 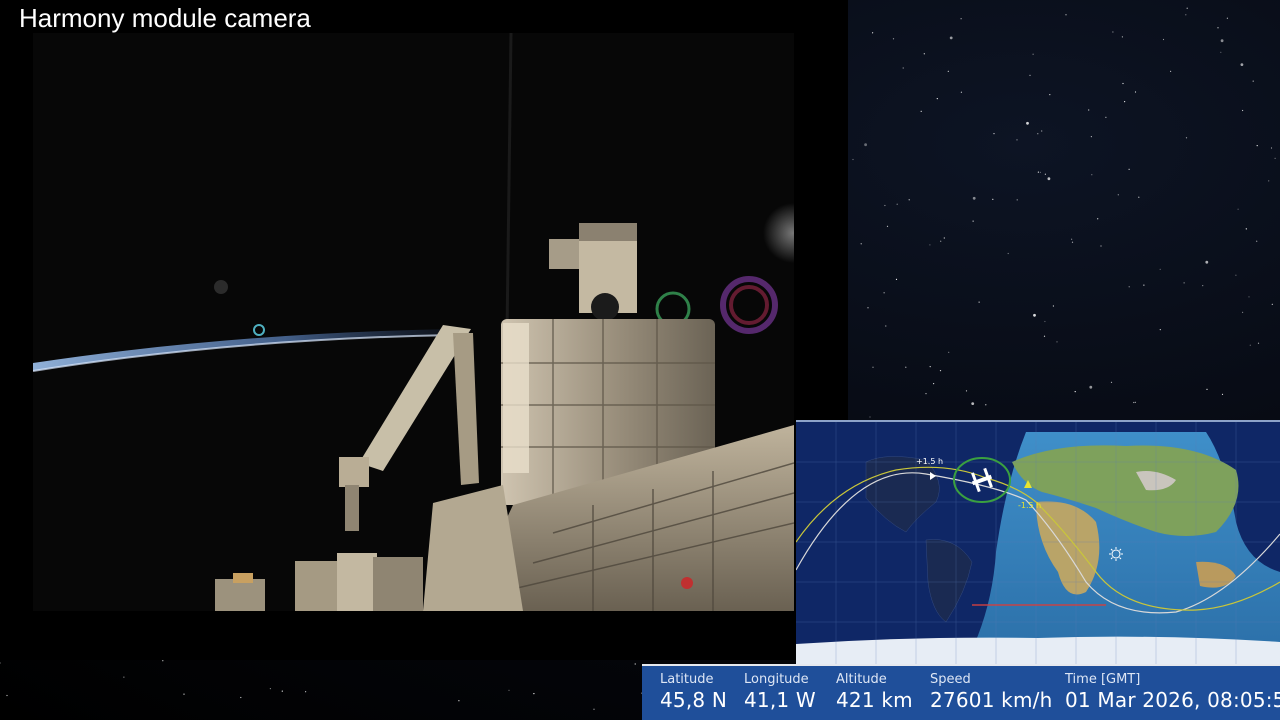 I want to click on speed-label: Speed, so click(x=950, y=679).